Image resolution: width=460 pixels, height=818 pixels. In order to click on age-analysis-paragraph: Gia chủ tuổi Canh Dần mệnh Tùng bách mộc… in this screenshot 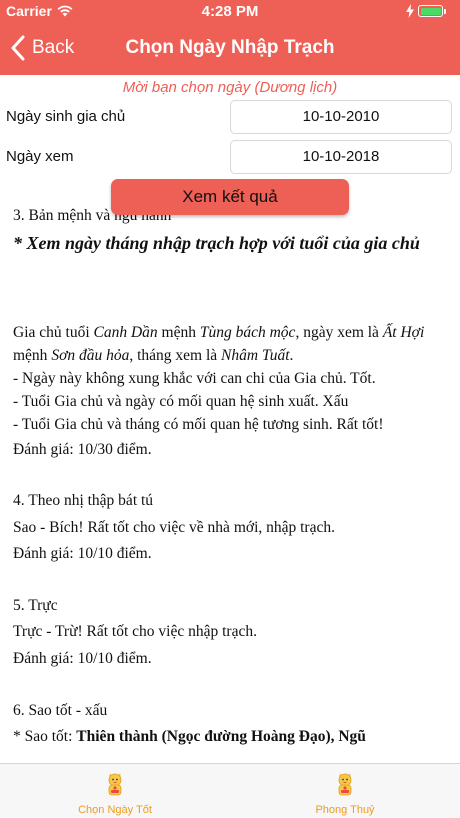, I will do `click(233, 344)`.